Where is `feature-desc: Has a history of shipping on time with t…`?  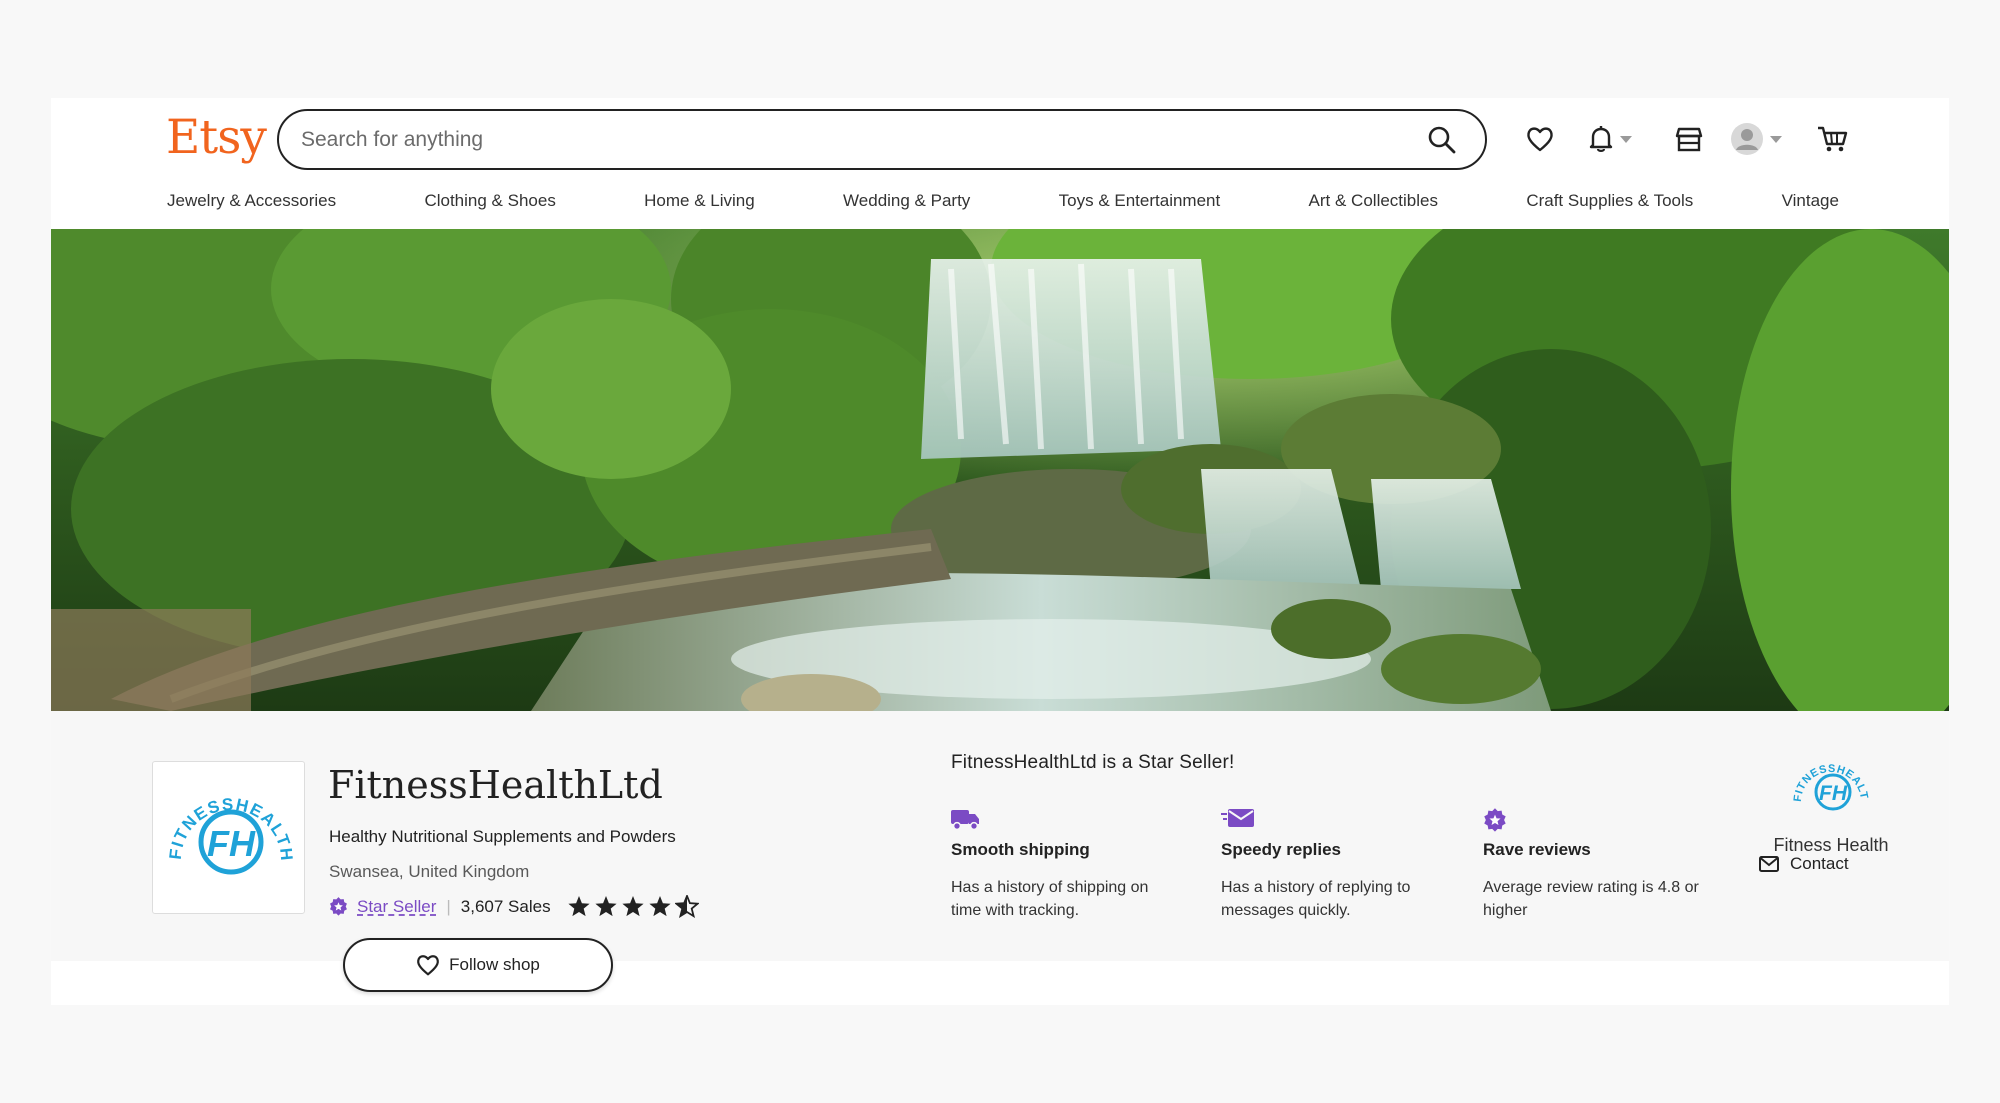 feature-desc: Has a history of shipping on time with t… is located at coordinates (1050, 899).